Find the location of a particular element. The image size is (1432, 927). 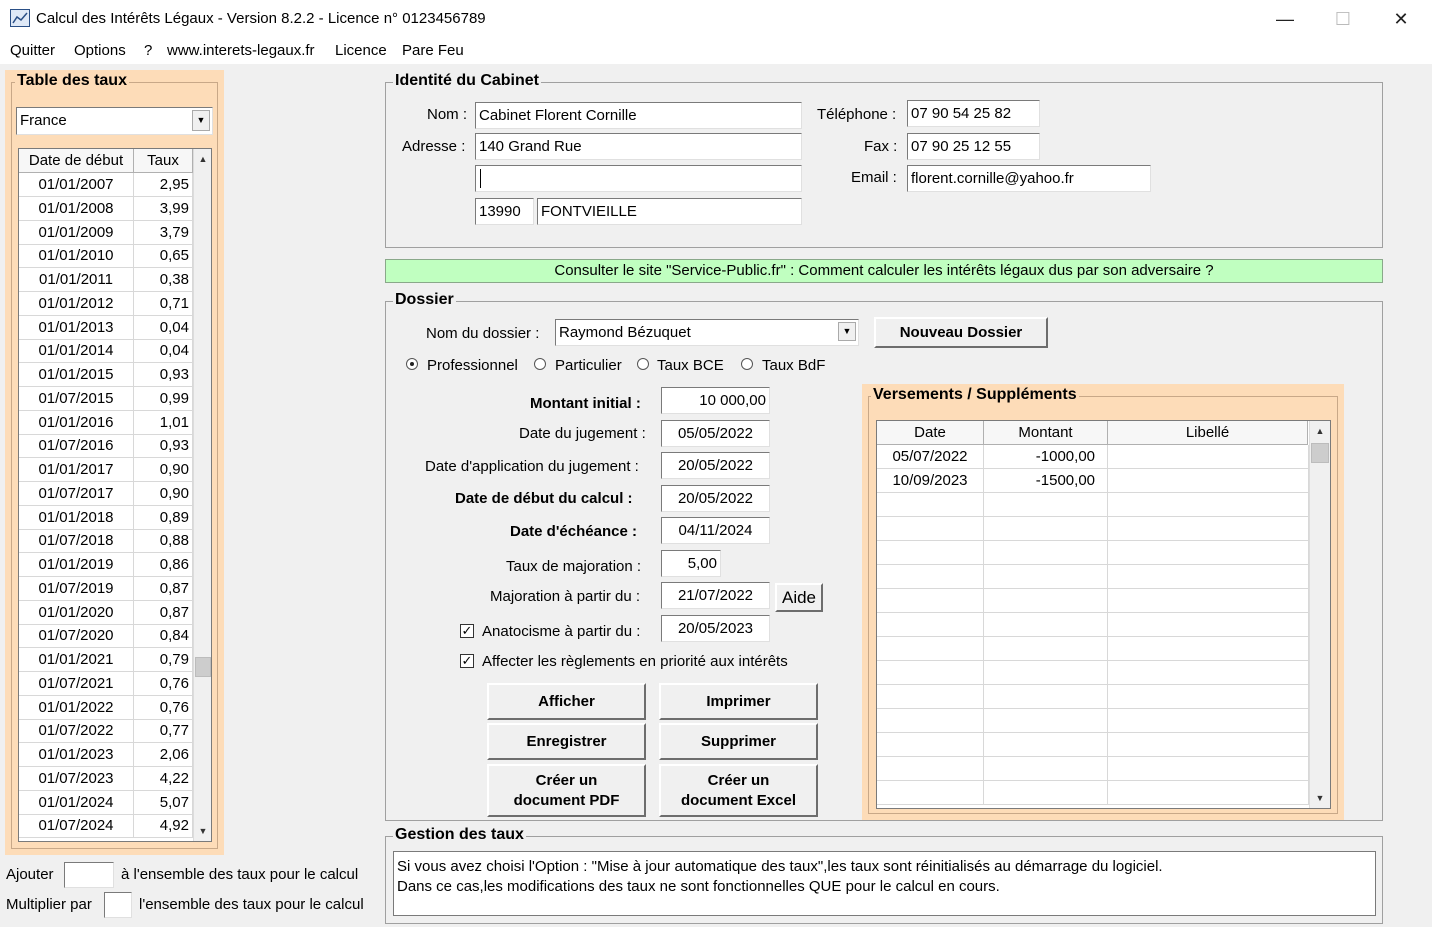

radio-taux-bdf is located at coordinates (747, 364).